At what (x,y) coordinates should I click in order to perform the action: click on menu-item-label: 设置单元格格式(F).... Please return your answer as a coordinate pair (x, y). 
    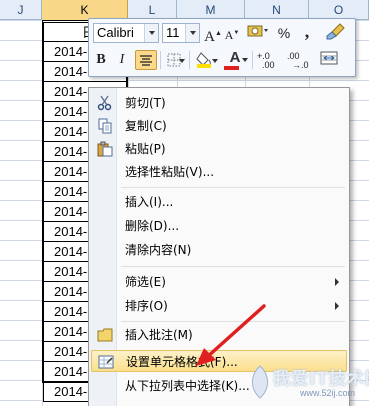
    Looking at the image, I should click on (182, 362).